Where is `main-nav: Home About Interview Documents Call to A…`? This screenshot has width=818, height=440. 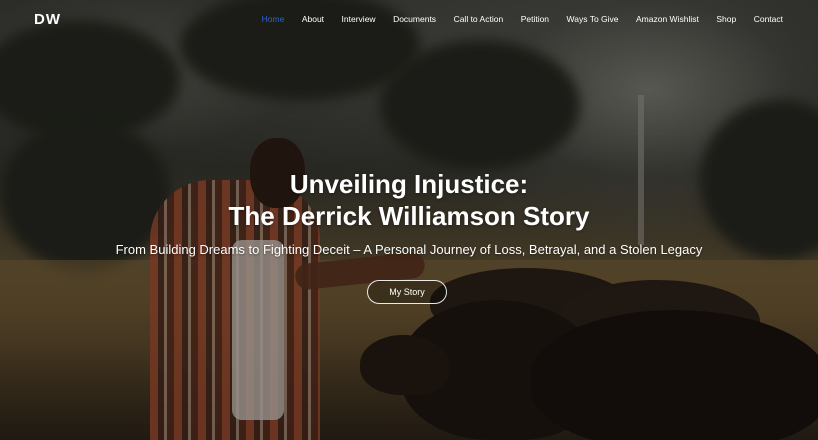
main-nav: Home About Interview Documents Call to A… is located at coordinates (513, 19).